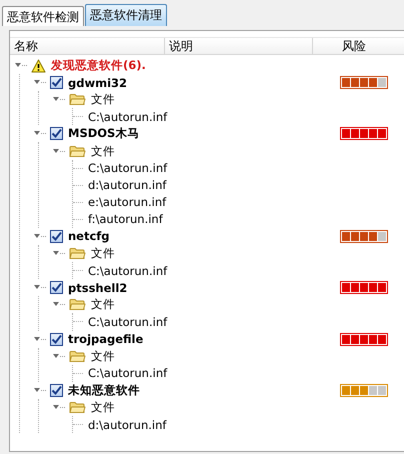 Image resolution: width=404 pixels, height=454 pixels. What do you see at coordinates (98, 83) in the screenshot?
I see `malware-name: gdwmi32` at bounding box center [98, 83].